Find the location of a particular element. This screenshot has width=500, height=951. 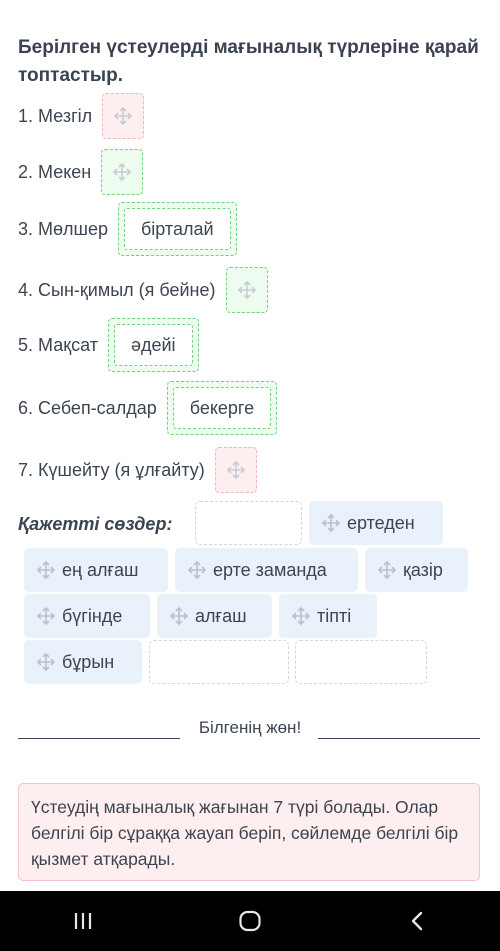

drop-zone-quantity: бірталай is located at coordinates (177, 229).